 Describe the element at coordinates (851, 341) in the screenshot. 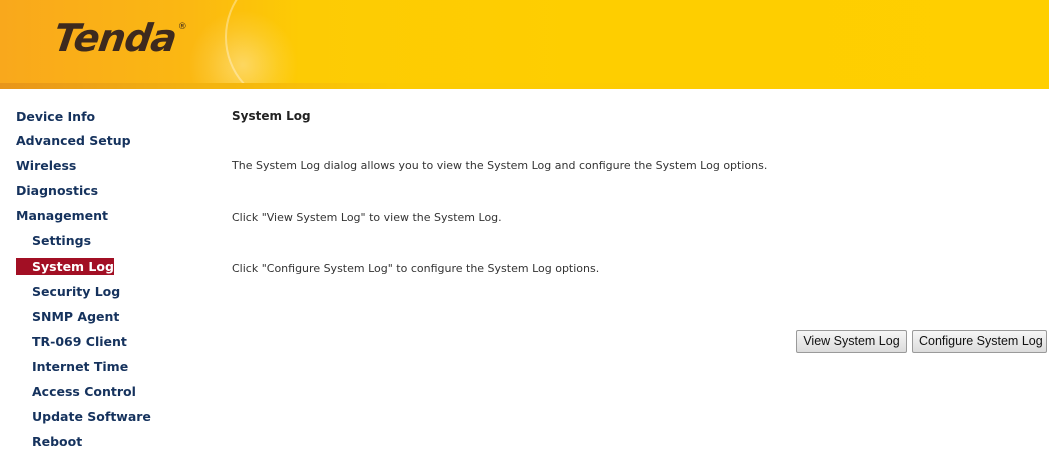

I see `view-system-log-button: View System Log` at that location.